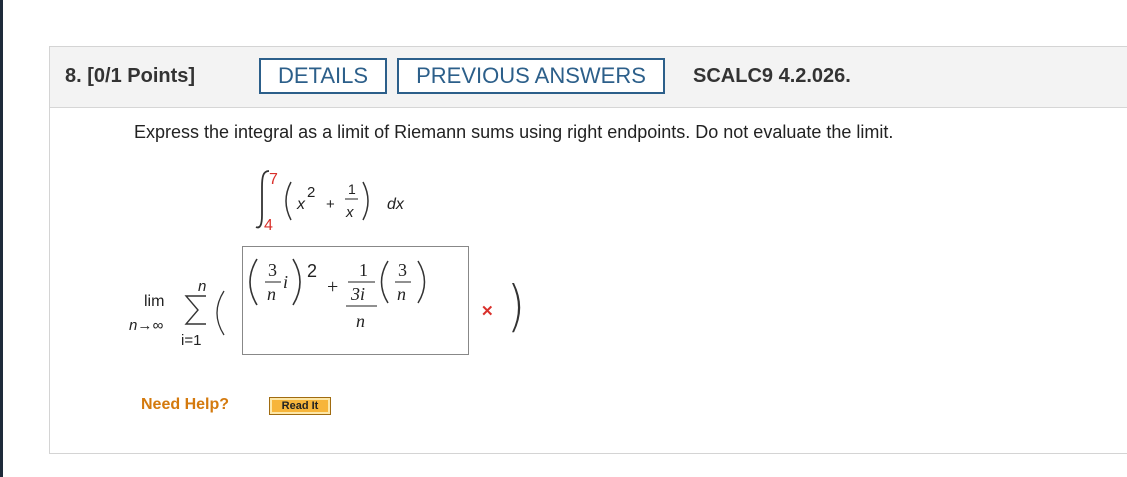  What do you see at coordinates (202, 286) in the screenshot?
I see `sum-upper: n` at bounding box center [202, 286].